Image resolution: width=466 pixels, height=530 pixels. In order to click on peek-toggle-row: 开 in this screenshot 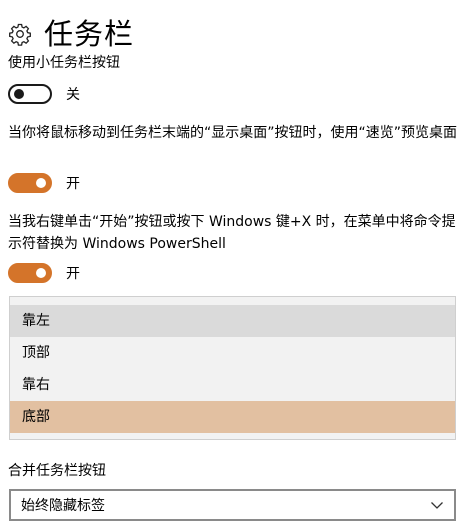, I will do `click(44, 183)`.